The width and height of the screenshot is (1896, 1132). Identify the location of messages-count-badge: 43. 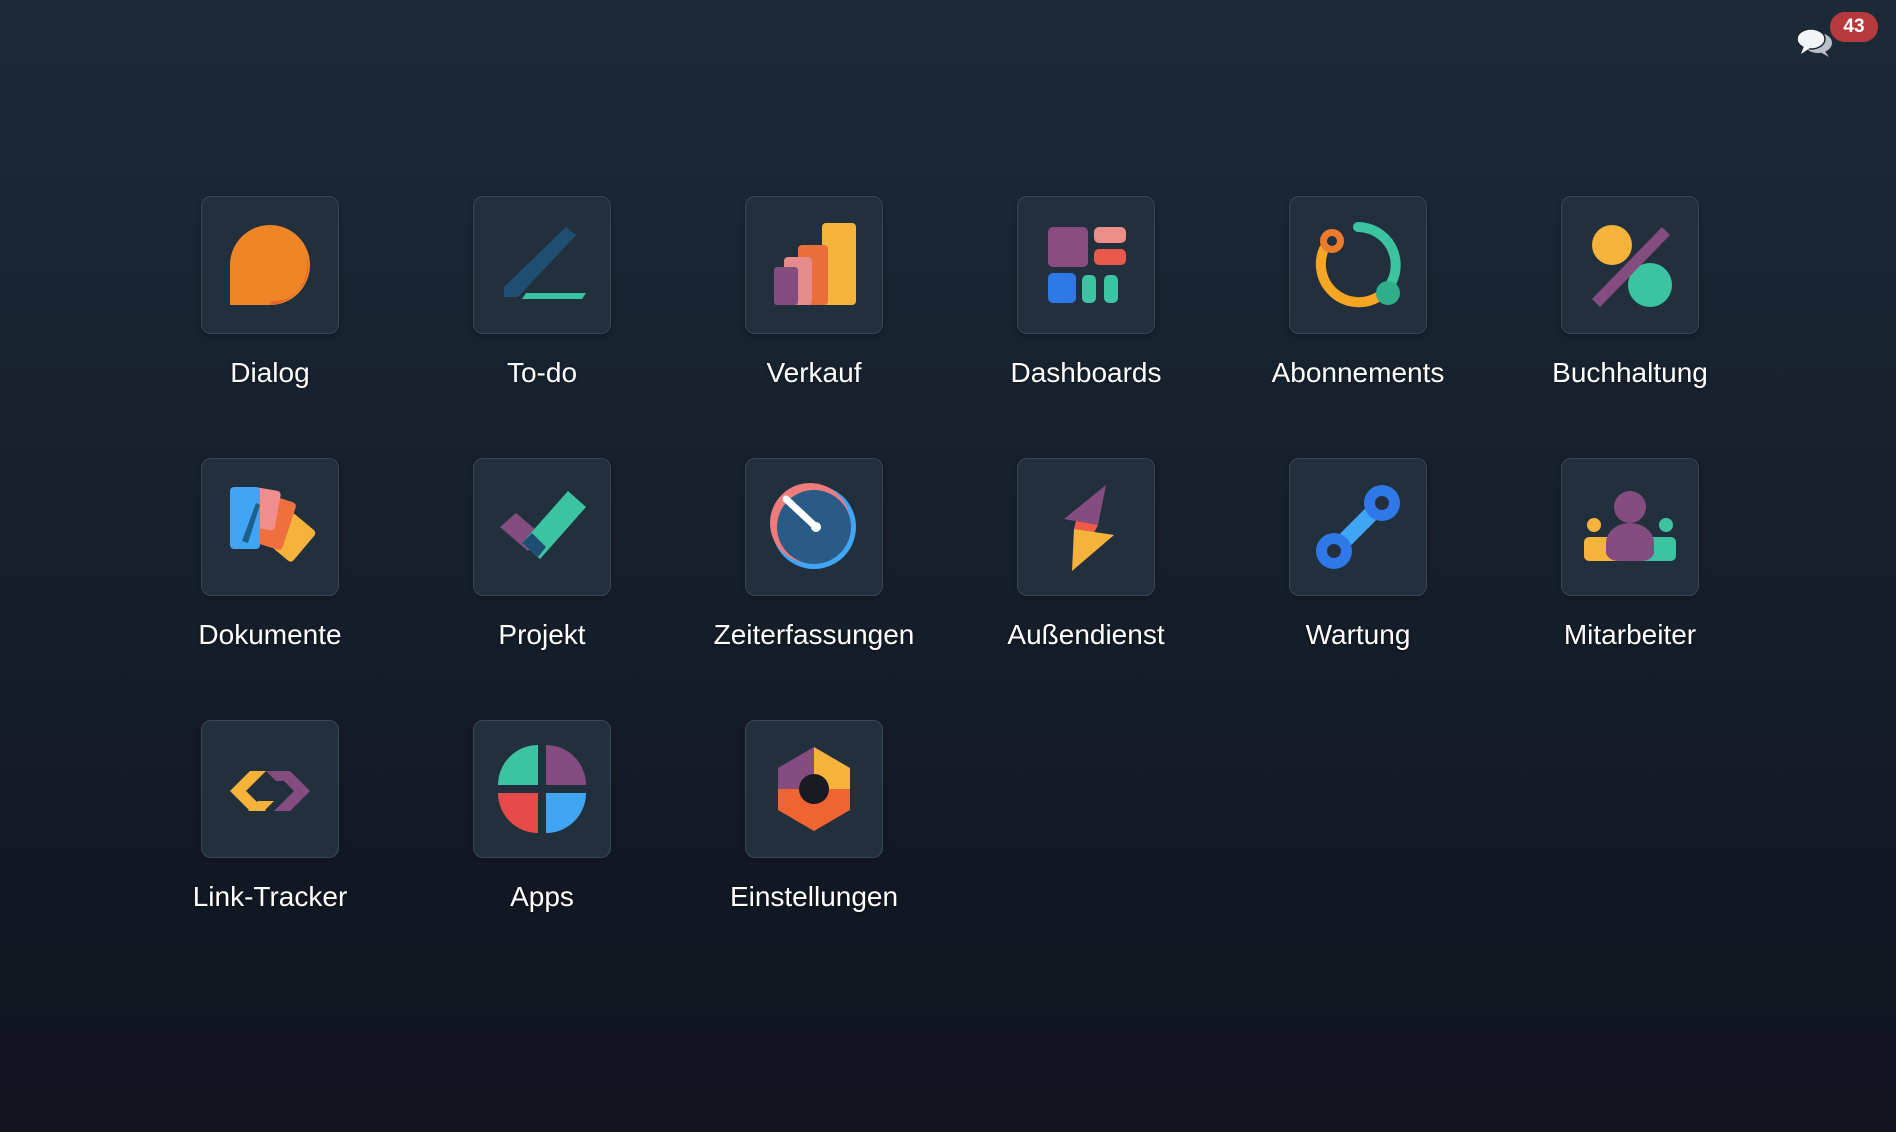
(1854, 27).